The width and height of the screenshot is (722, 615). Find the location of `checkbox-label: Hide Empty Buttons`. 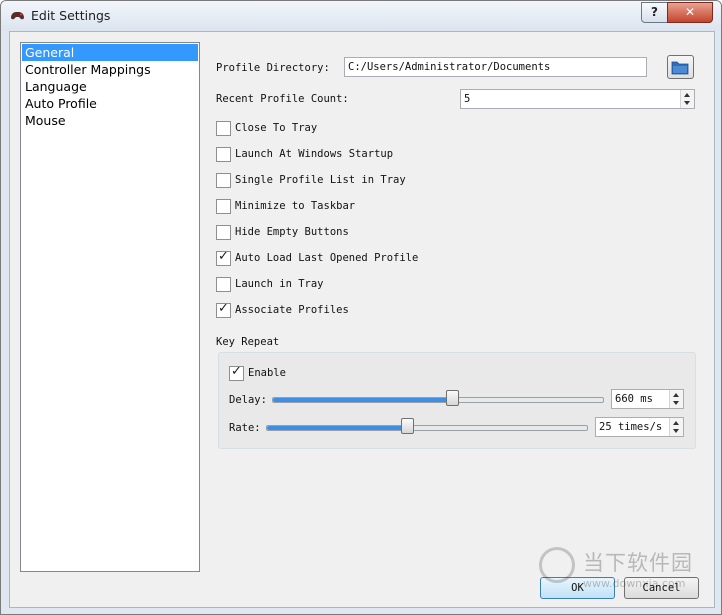

checkbox-label: Hide Empty Buttons is located at coordinates (292, 232).